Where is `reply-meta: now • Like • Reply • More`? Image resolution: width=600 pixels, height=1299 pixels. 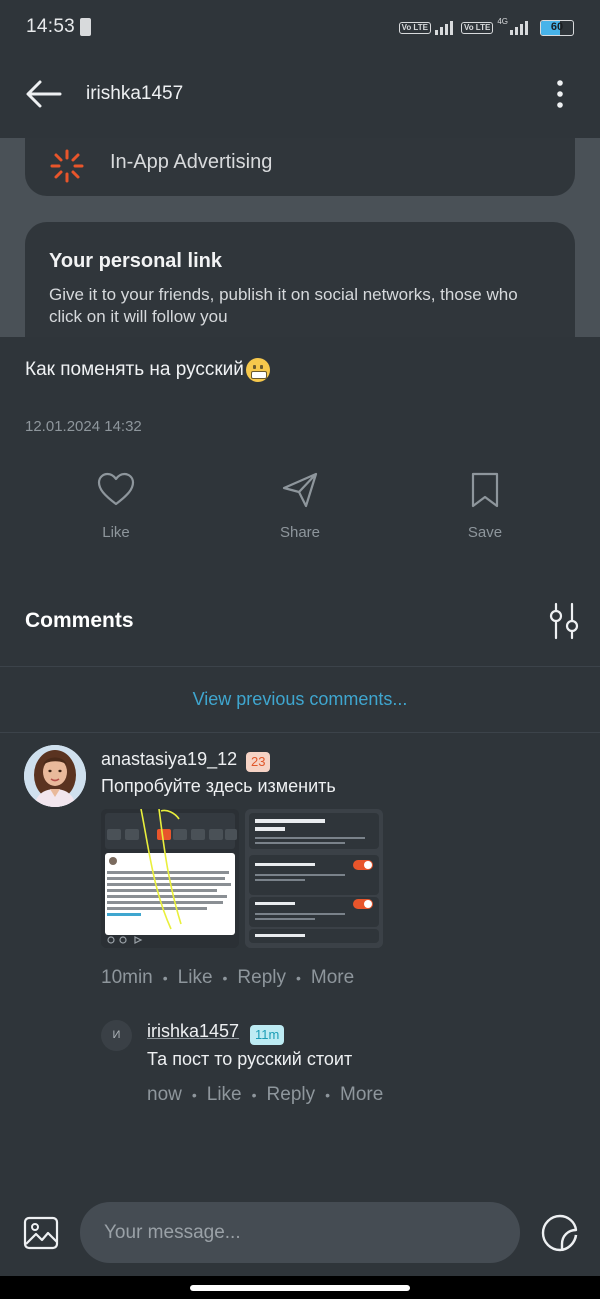 reply-meta: now • Like • Reply • More is located at coordinates (265, 1095).